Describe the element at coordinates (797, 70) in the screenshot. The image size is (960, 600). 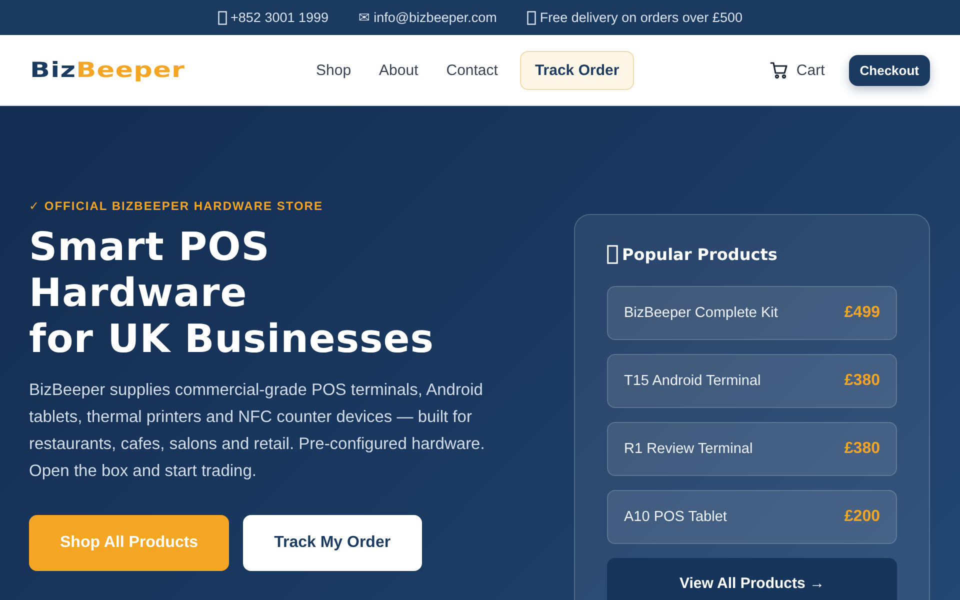
I see `cart-link: Cart` at that location.